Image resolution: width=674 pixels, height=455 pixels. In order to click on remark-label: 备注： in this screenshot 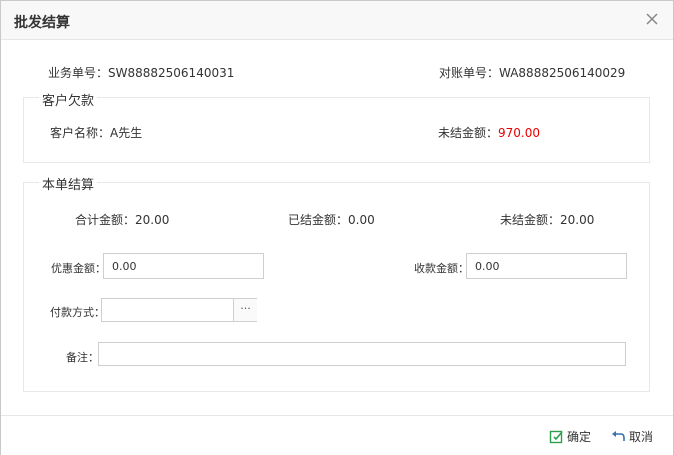, I will do `click(82, 357)`.